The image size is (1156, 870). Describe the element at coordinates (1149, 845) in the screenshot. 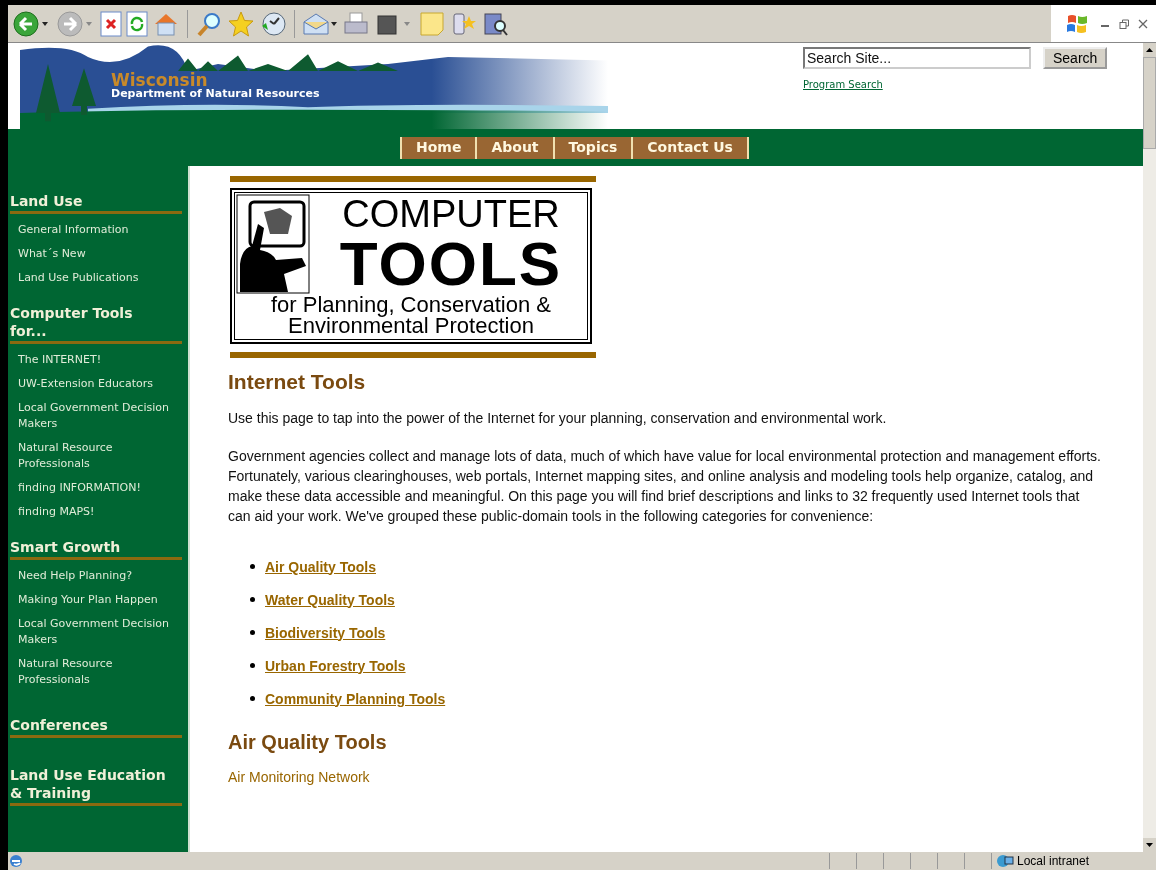

I see `scroll-down-icon` at that location.